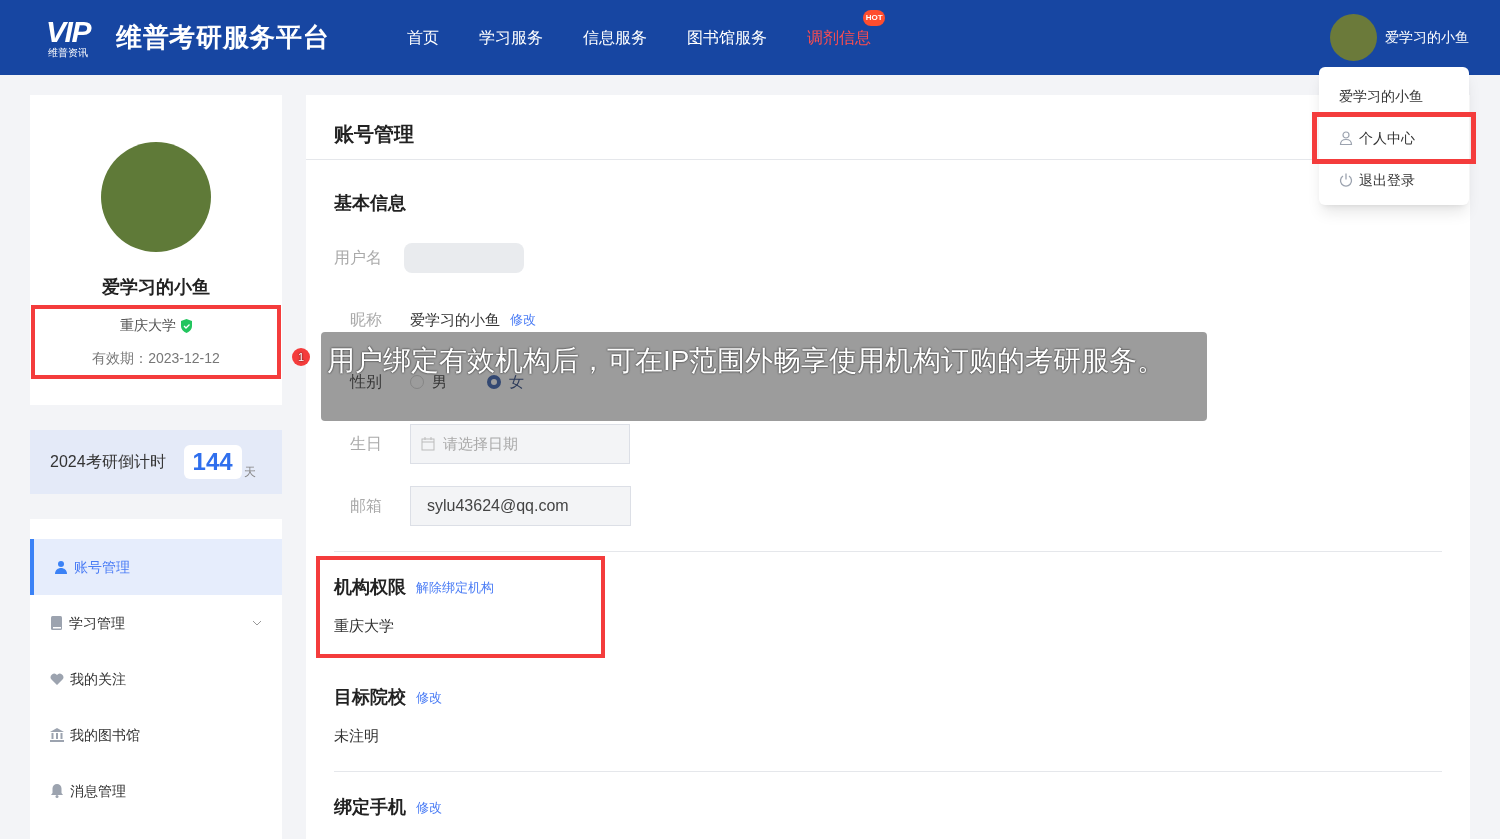  Describe the element at coordinates (520, 506) in the screenshot. I see `email-field: sylu43624@qq.com` at that location.